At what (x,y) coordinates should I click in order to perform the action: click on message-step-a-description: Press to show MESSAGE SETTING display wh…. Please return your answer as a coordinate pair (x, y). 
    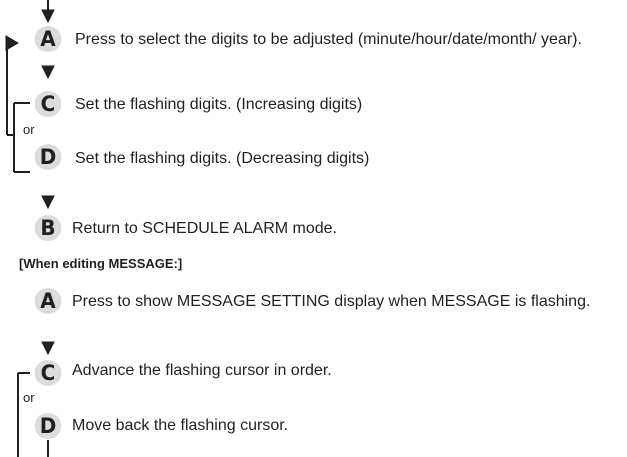
    Looking at the image, I should click on (331, 301).